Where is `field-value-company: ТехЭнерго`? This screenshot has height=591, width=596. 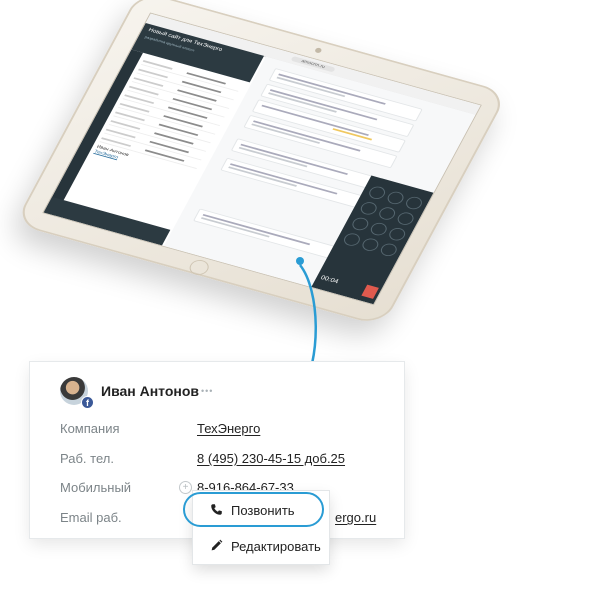 field-value-company: ТехЭнерго is located at coordinates (228, 428).